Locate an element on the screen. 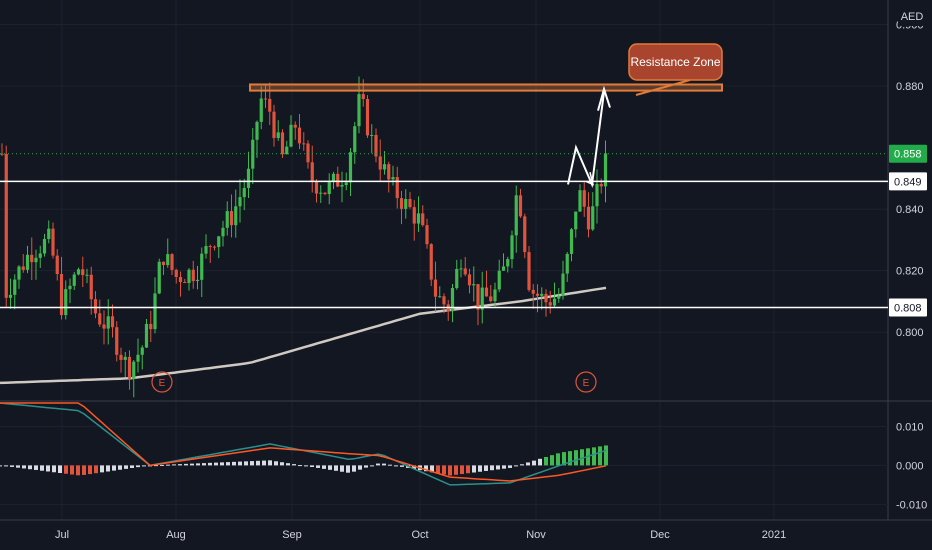 This screenshot has height=550, width=932. x-tick-label: 2021 is located at coordinates (774, 535).